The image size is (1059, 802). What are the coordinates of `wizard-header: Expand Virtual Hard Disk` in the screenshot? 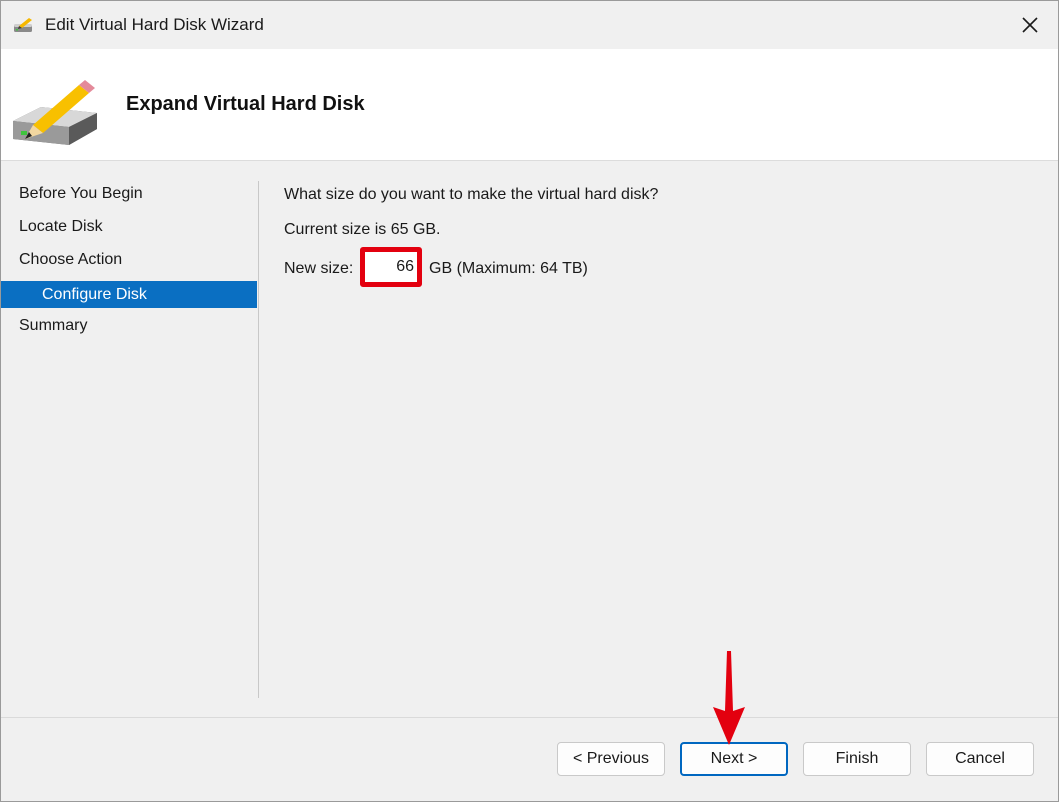 It's located at (529, 105).